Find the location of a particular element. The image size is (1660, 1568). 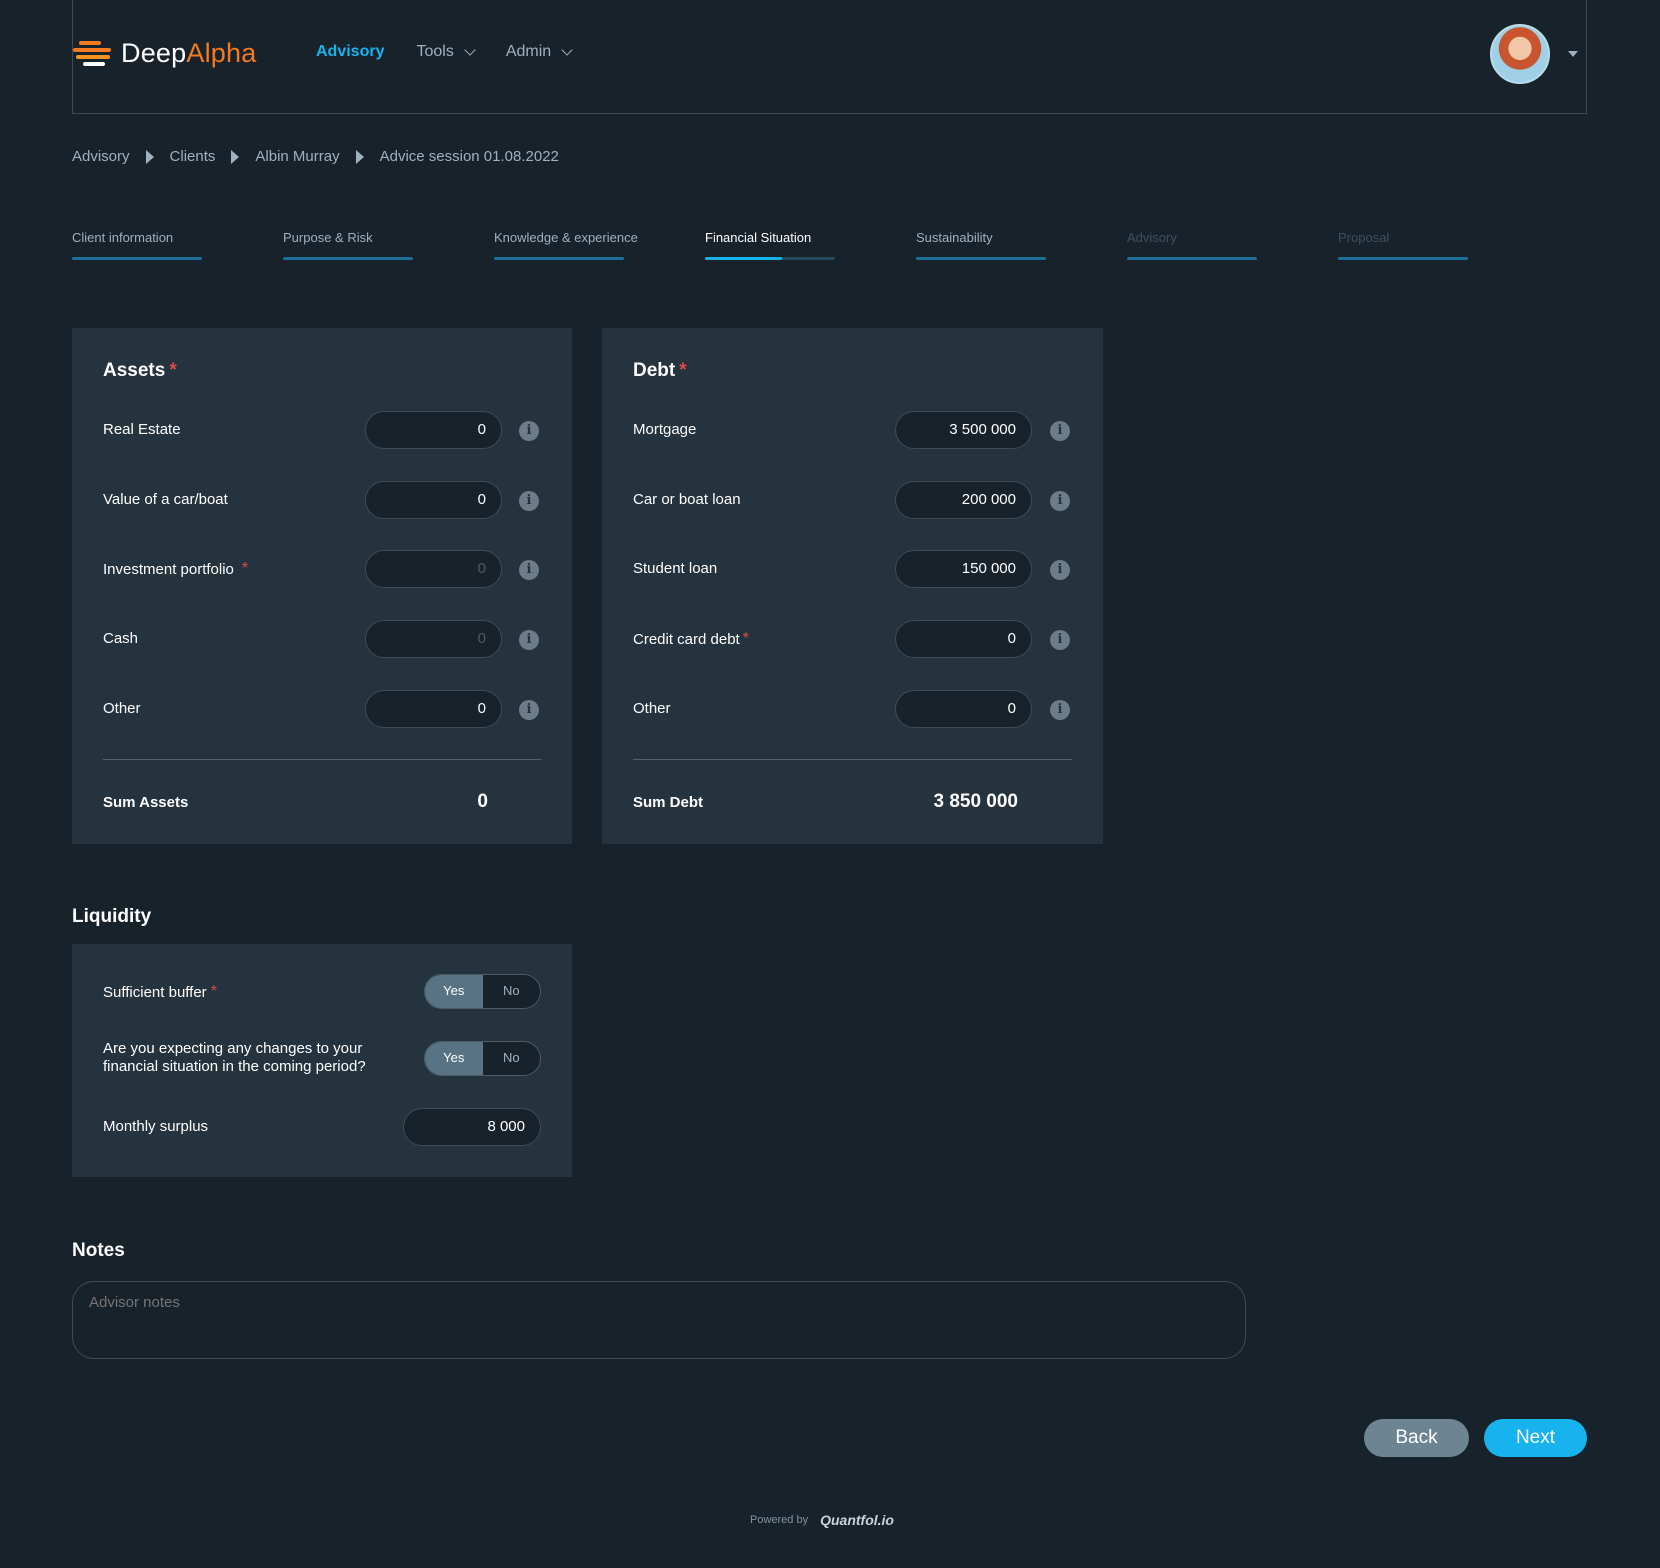

quantfolio-logo: Quantfol.io is located at coordinates (857, 1520).